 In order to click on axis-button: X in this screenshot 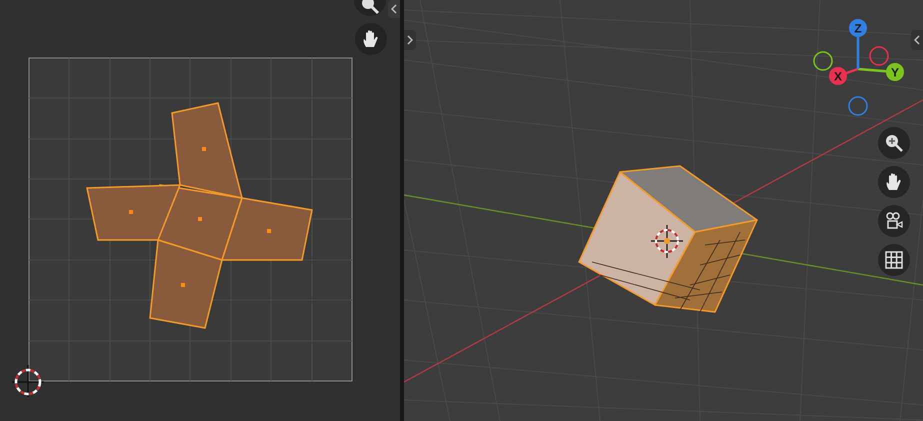, I will do `click(838, 76)`.